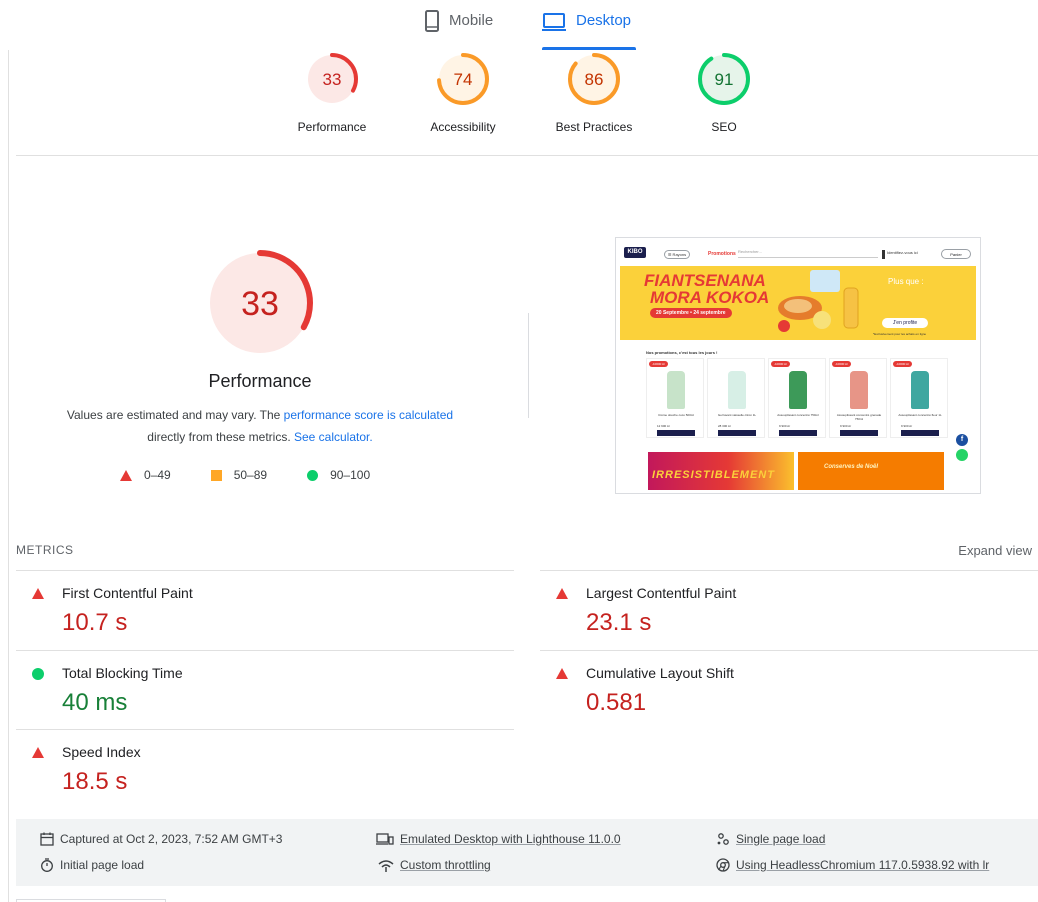  I want to click on metric-value: 40 ms, so click(95, 702).